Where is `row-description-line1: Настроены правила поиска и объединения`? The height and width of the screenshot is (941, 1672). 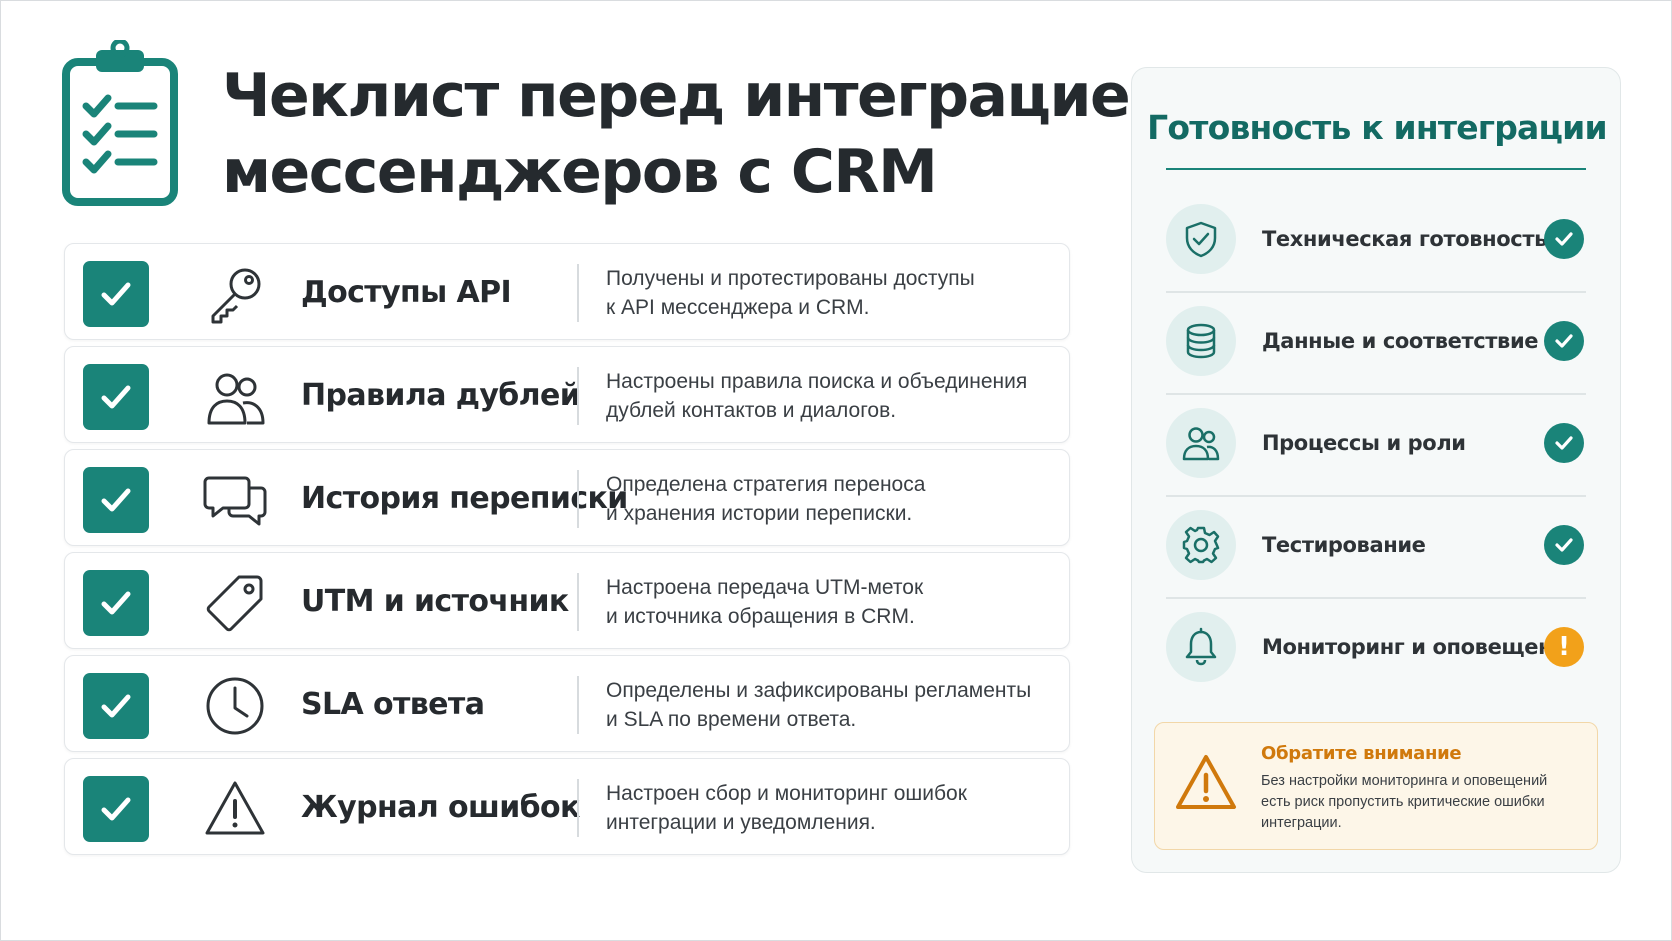
row-description-line1: Настроены правила поиска и объединения is located at coordinates (817, 381).